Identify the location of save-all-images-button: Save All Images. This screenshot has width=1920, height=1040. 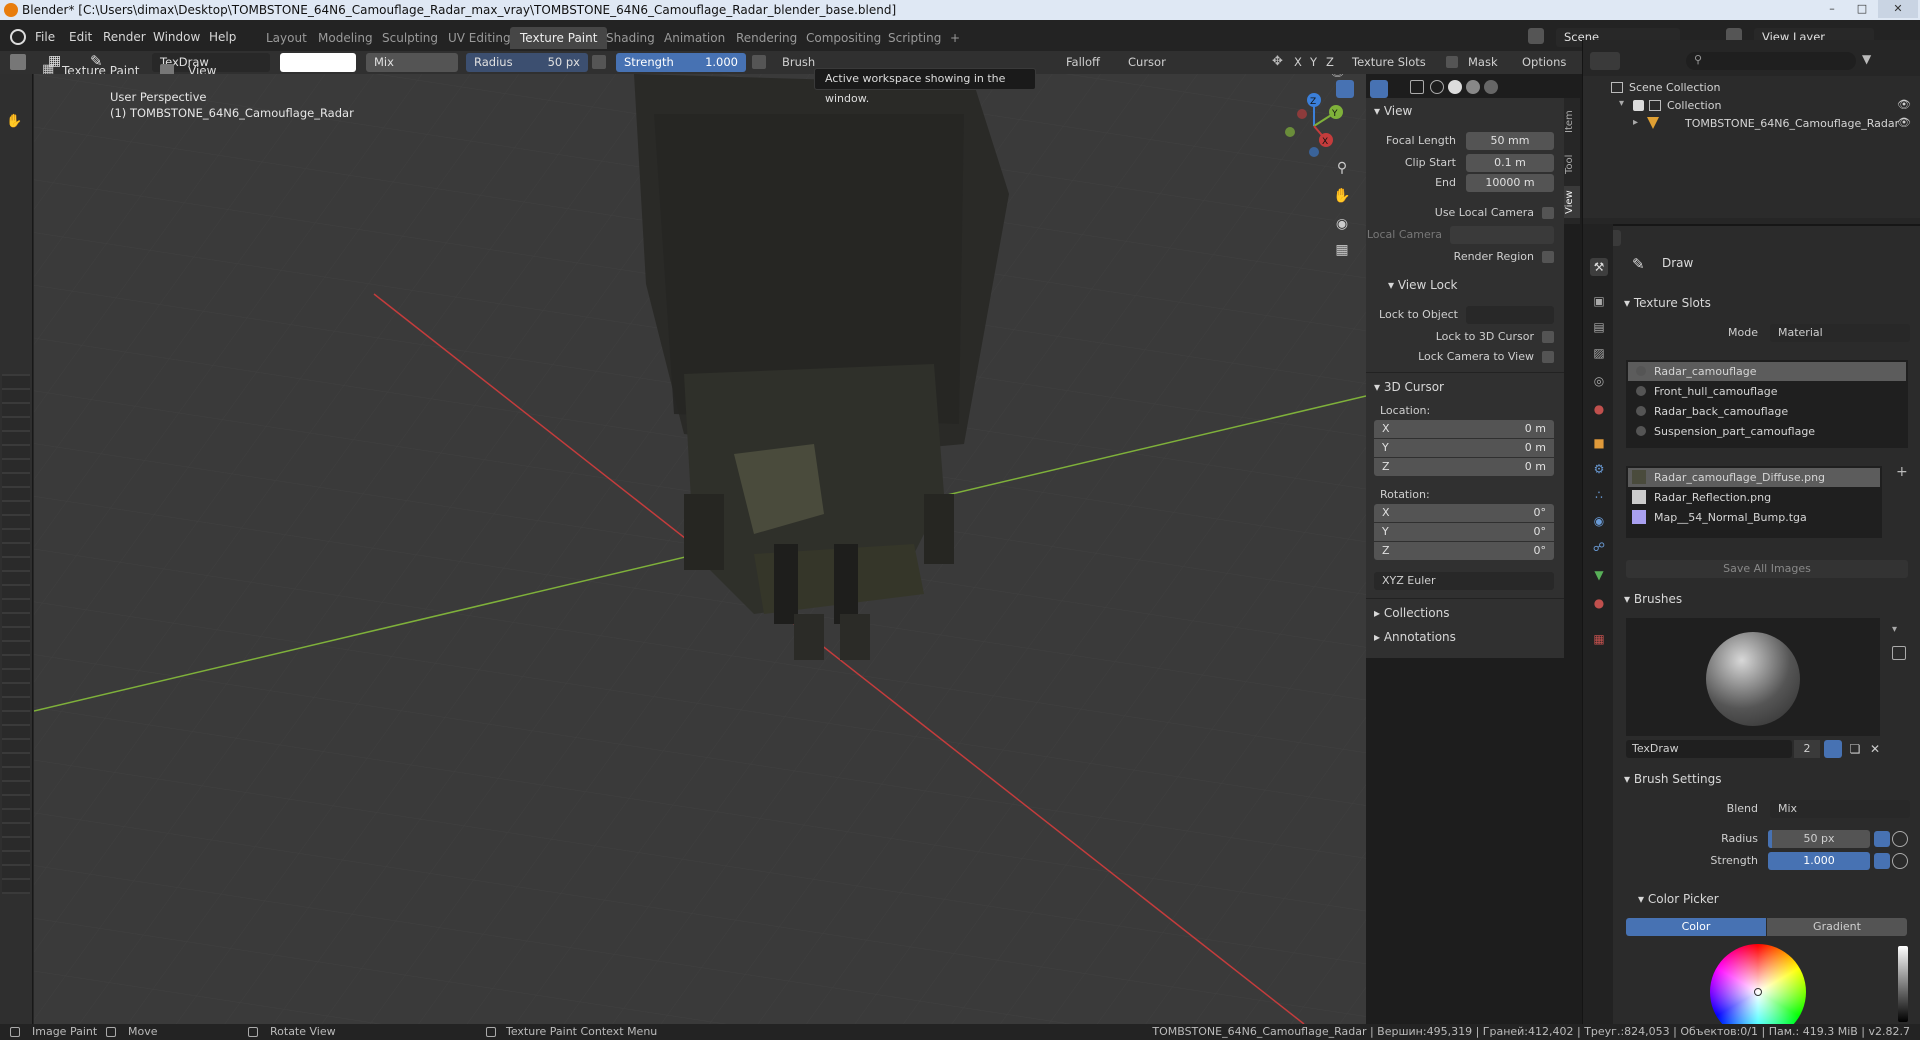
(1767, 569).